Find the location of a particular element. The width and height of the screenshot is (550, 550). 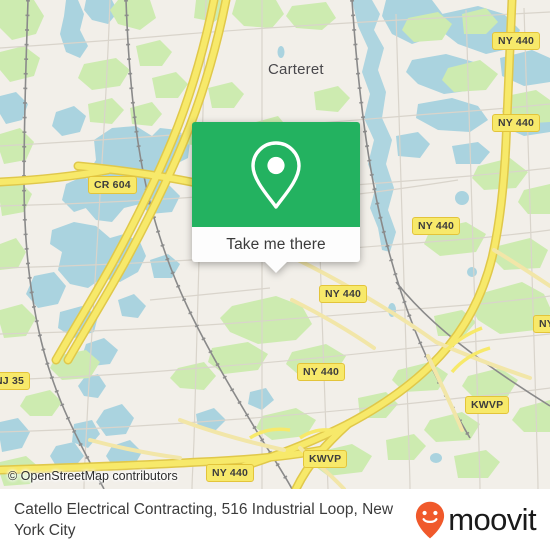

popup-header is located at coordinates (276, 174).